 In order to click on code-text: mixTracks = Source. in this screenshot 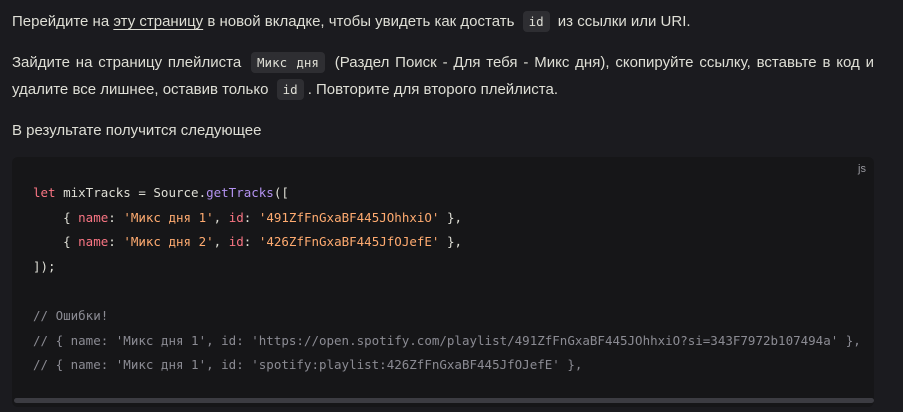, I will do `click(131, 192)`.